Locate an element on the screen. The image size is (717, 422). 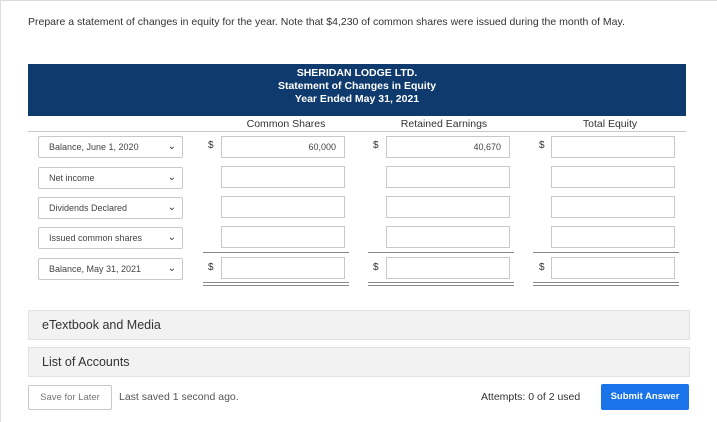
save-for-later-button: Save for Later is located at coordinates (70, 397).